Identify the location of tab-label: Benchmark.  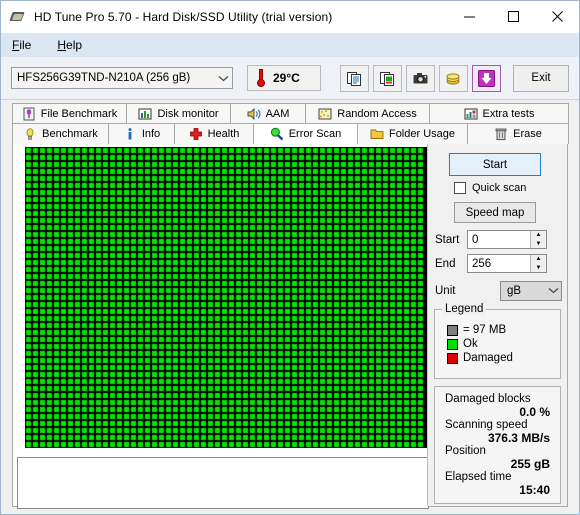
(70, 134).